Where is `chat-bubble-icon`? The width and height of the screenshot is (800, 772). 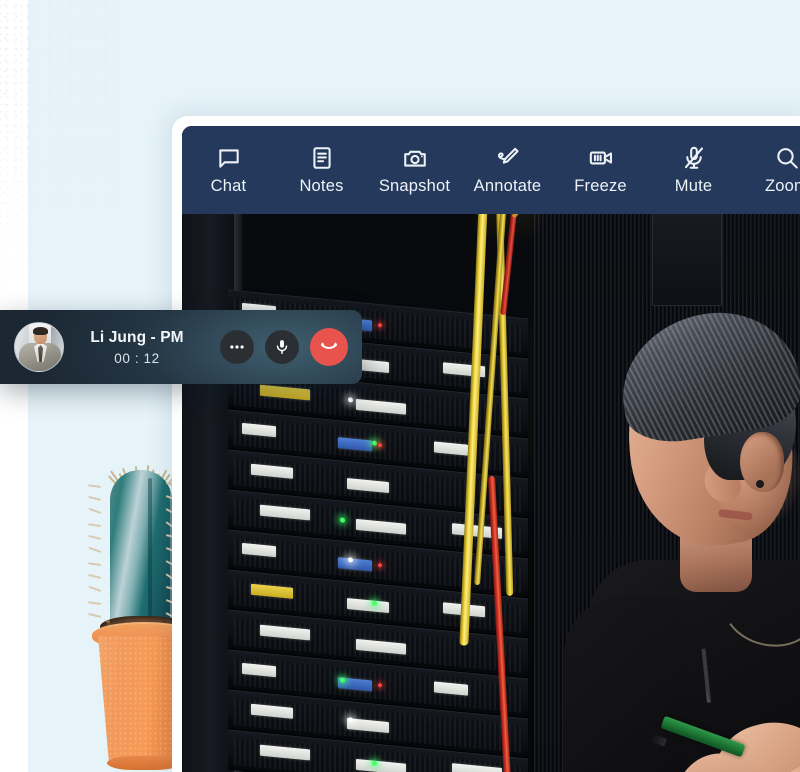 chat-bubble-icon is located at coordinates (229, 158).